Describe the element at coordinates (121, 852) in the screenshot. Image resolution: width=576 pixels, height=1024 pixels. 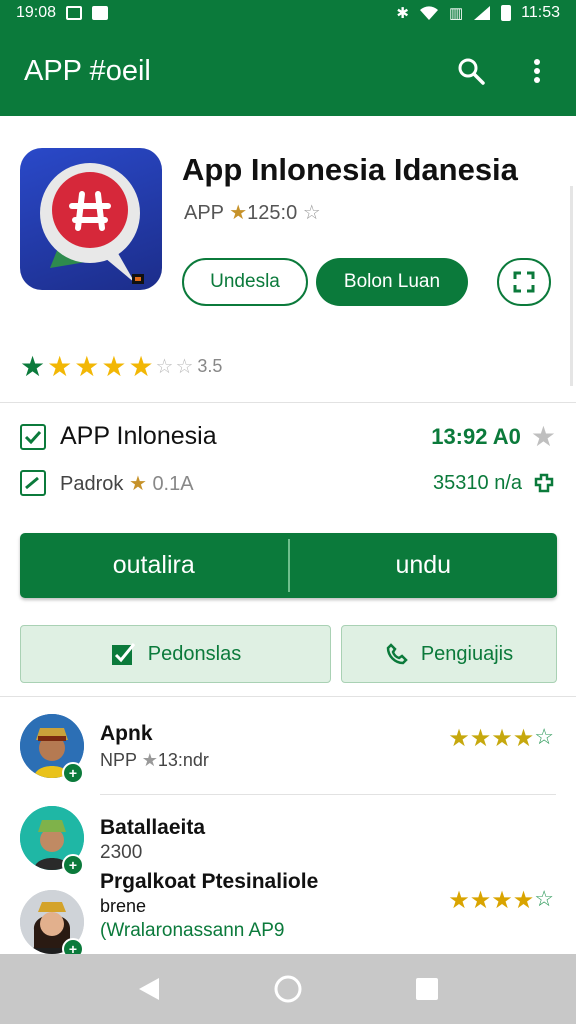
I see `list-item-sub: 2300` at that location.